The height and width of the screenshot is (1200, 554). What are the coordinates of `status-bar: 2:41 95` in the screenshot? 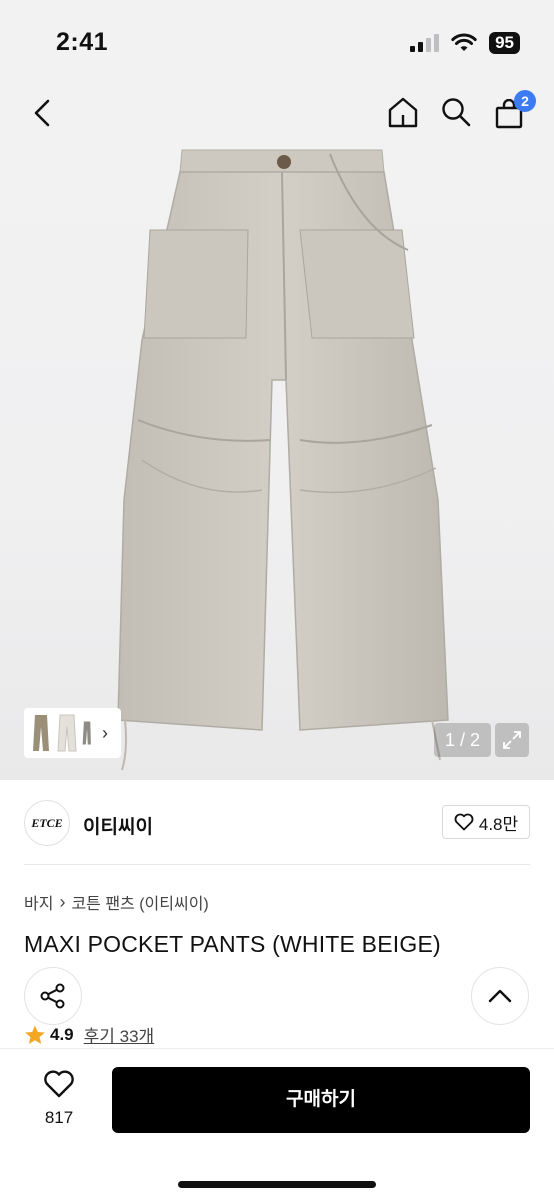 It's located at (277, 40).